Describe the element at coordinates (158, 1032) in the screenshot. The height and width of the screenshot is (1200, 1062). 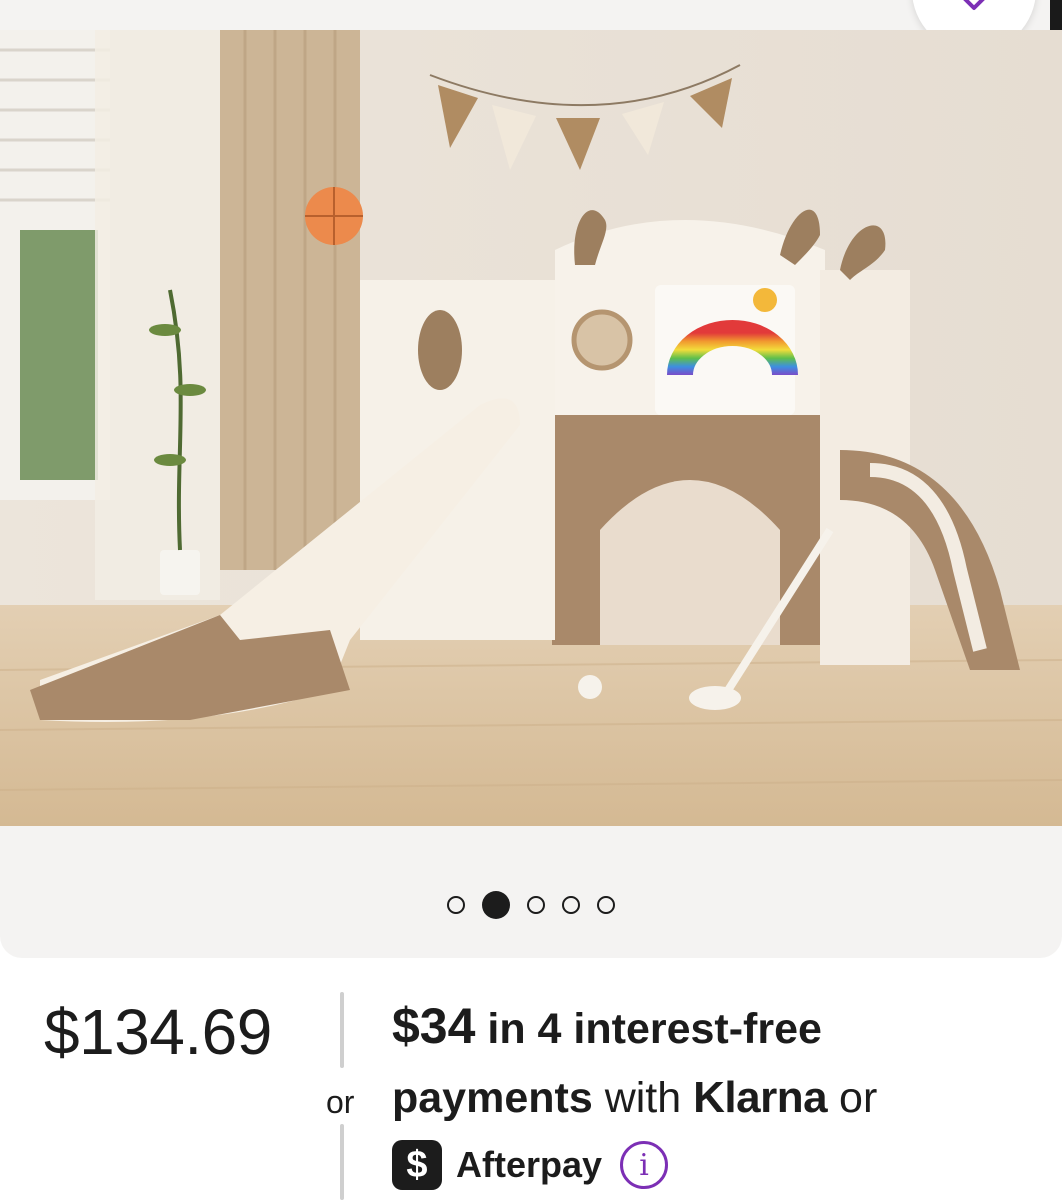
I see `product-price: $134.69` at that location.